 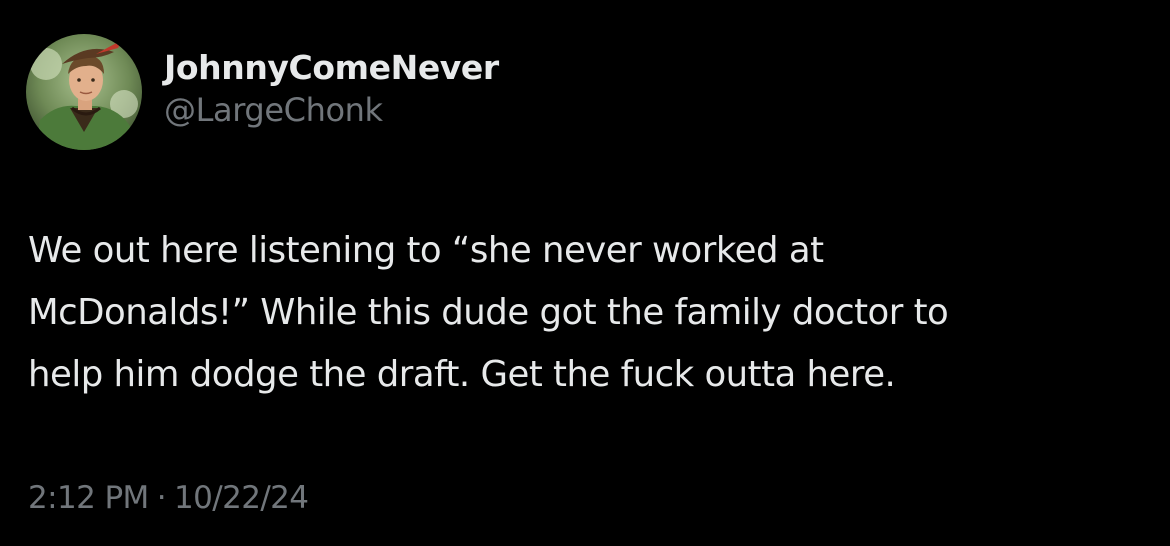 I want to click on author-identity: JohnnyComeNever @LargeChonk, so click(x=331, y=88).